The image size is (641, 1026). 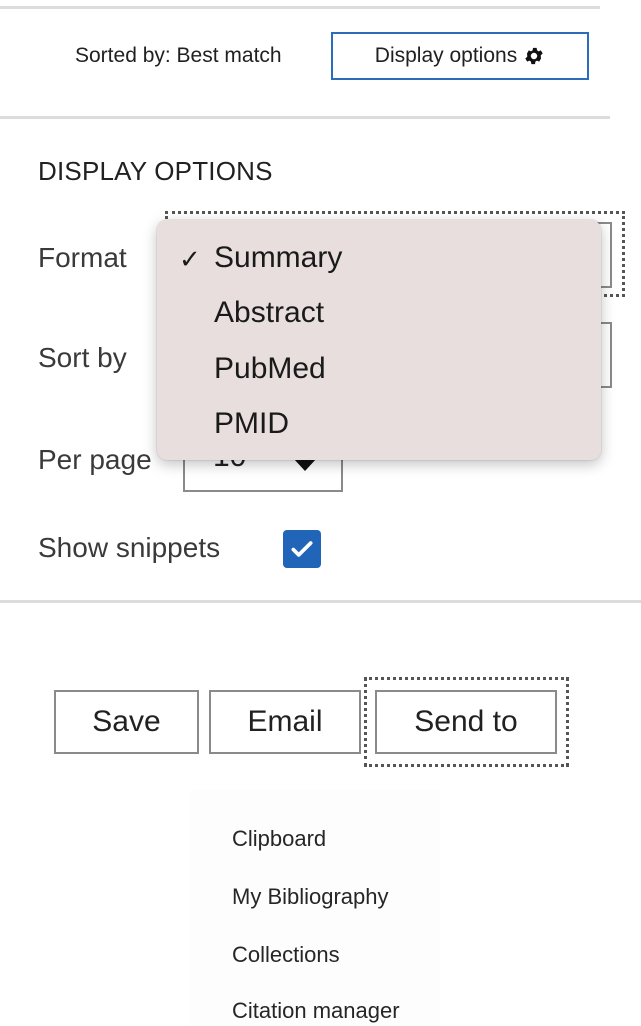 I want to click on show-snippets-label: Show snippets, so click(x=129, y=547).